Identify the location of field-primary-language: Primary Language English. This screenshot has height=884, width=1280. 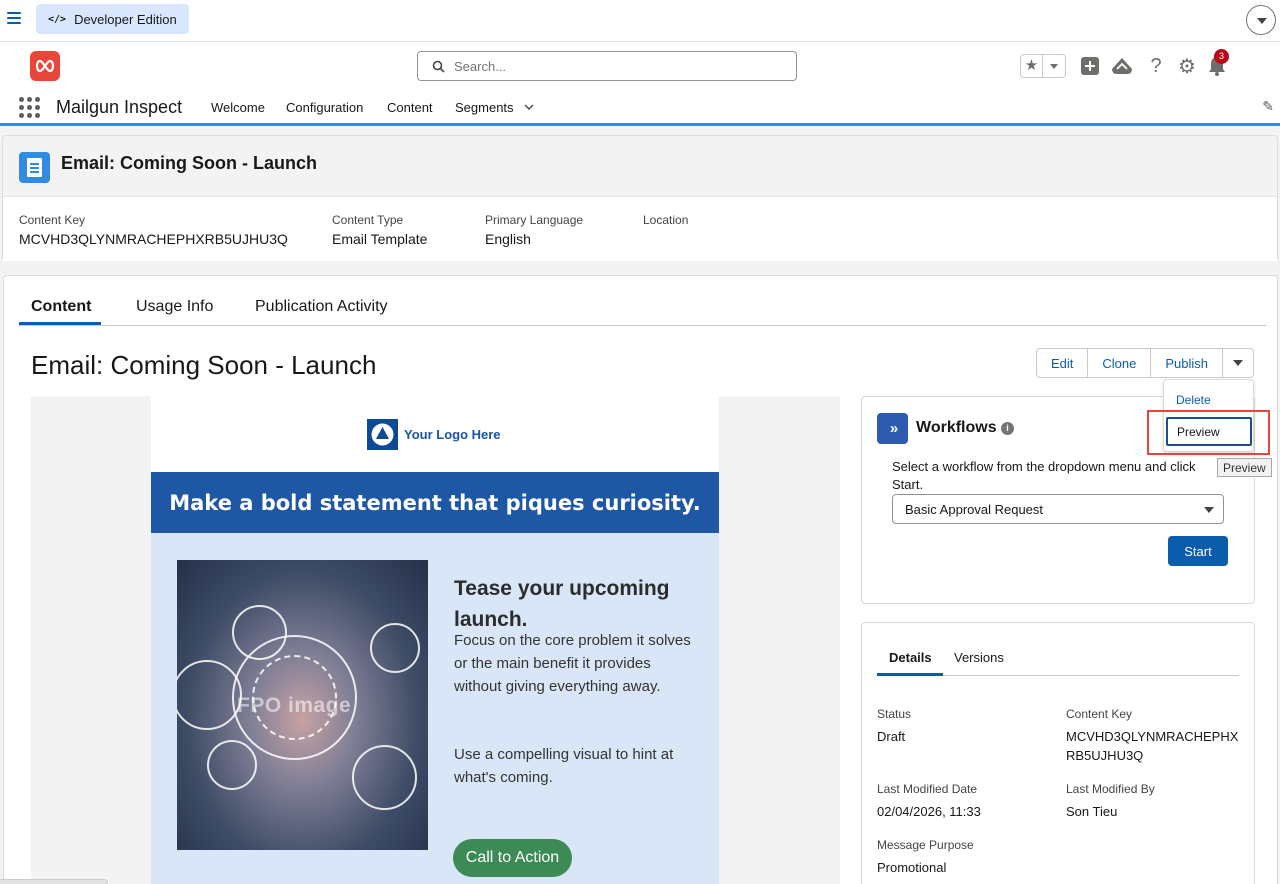
(534, 230).